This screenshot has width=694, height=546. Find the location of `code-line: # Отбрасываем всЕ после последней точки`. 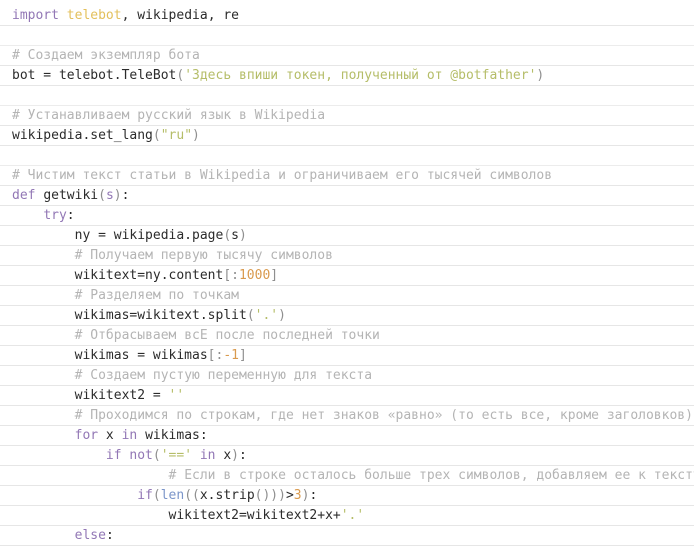

code-line: # Отбрасываем всЕ после последней точки is located at coordinates (347, 336).